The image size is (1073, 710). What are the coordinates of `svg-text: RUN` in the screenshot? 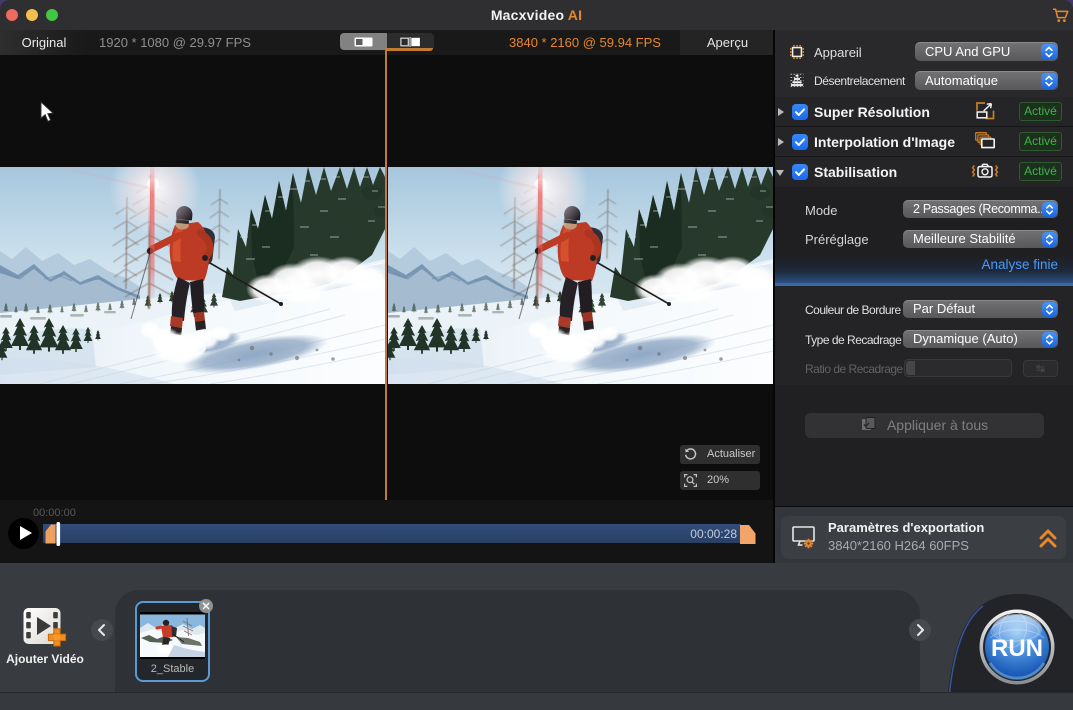 It's located at (1017, 648).